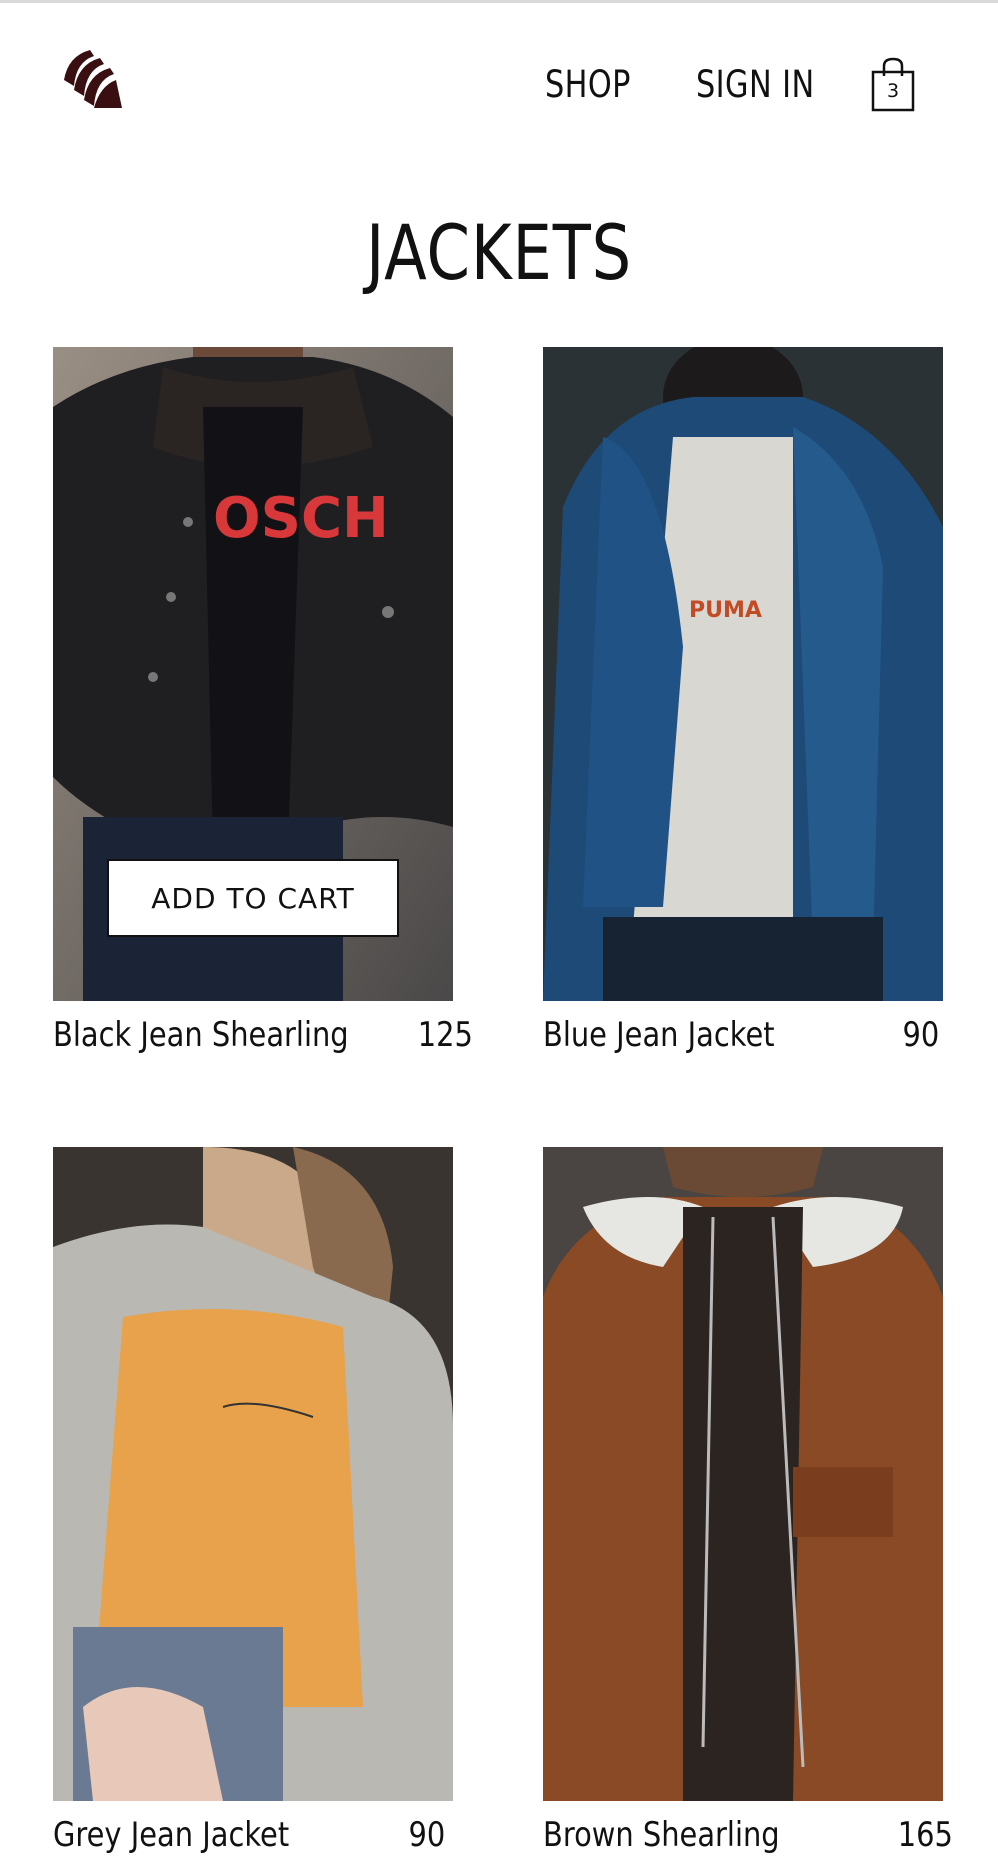 The image size is (998, 1867). I want to click on striped-claw-logo-icon, so click(93, 79).